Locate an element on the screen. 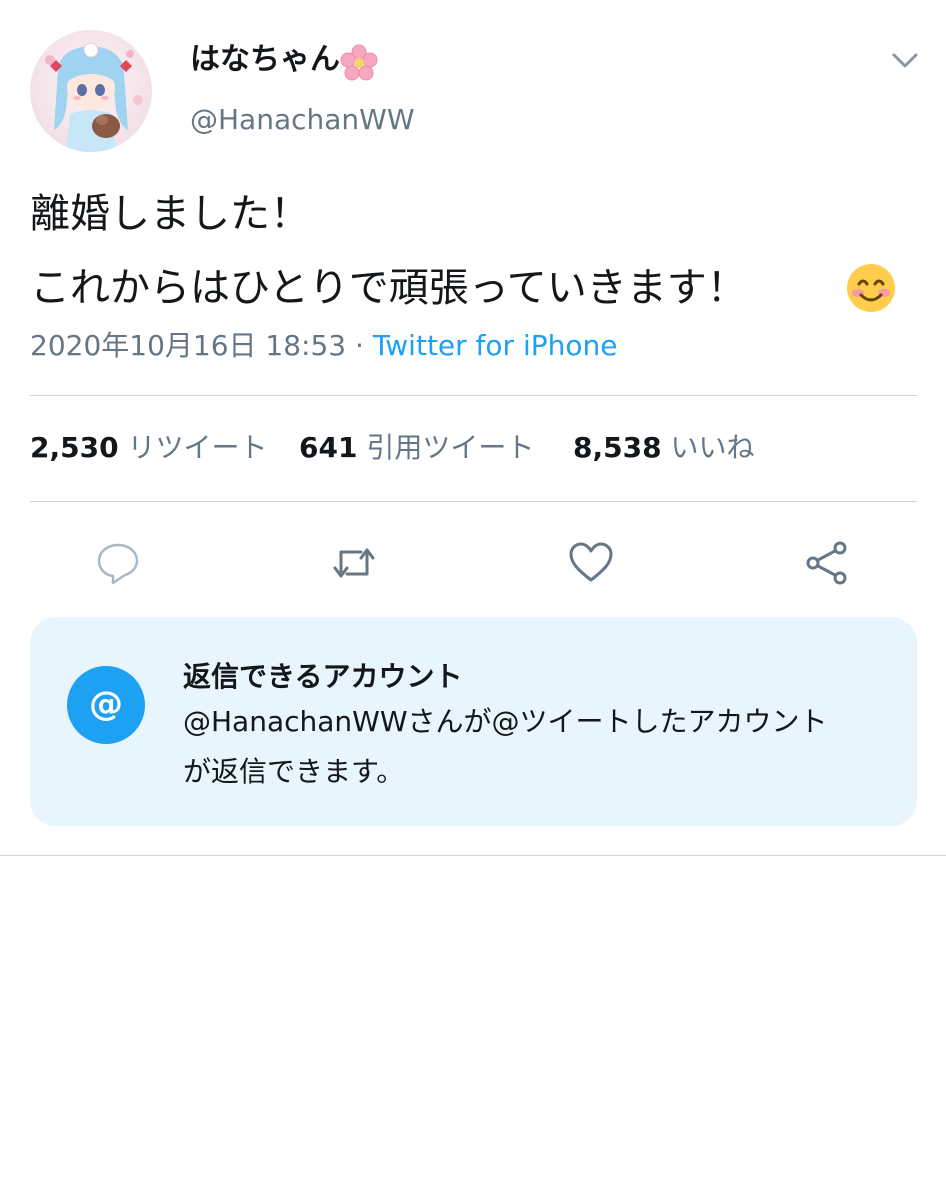 This screenshot has height=1200, width=946. reply-icon is located at coordinates (118, 564).